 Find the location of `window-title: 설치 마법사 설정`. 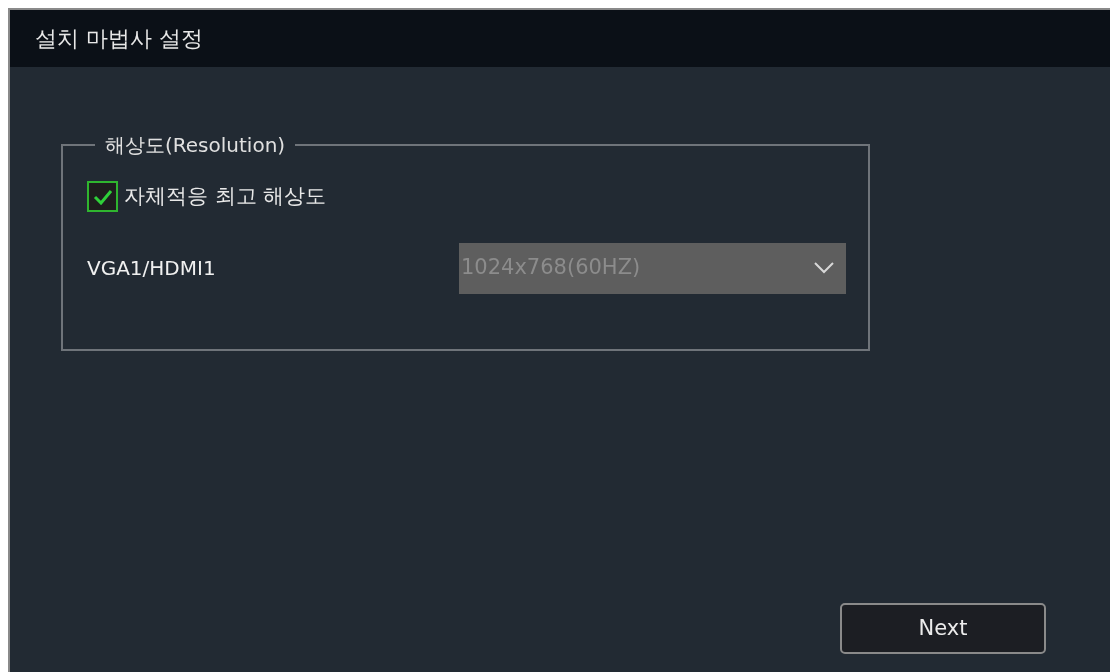

window-title: 설치 마법사 설정 is located at coordinates (119, 39).